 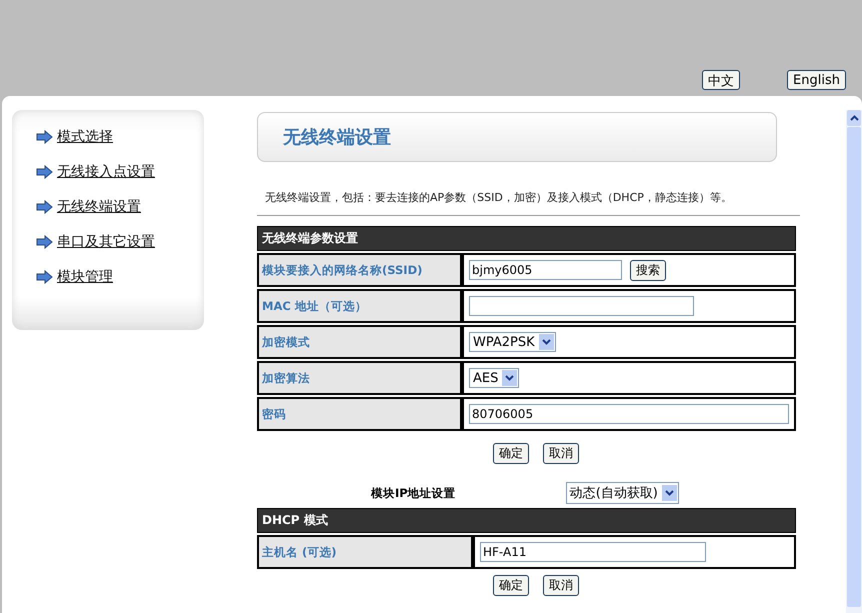 What do you see at coordinates (648, 270) in the screenshot?
I see `search-button: 搜索` at bounding box center [648, 270].